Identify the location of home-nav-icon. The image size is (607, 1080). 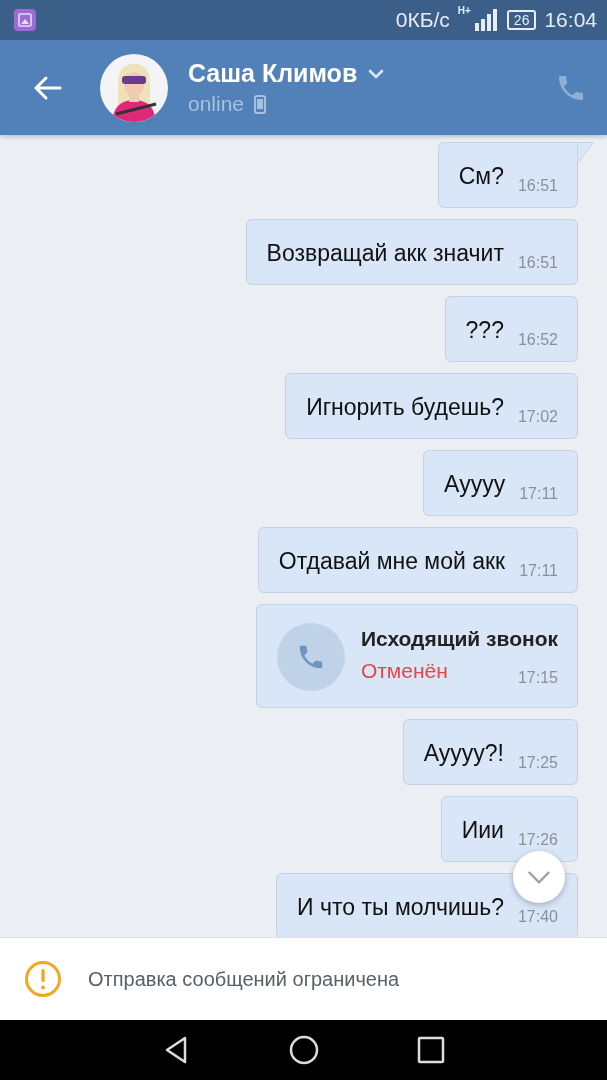
(303, 1050).